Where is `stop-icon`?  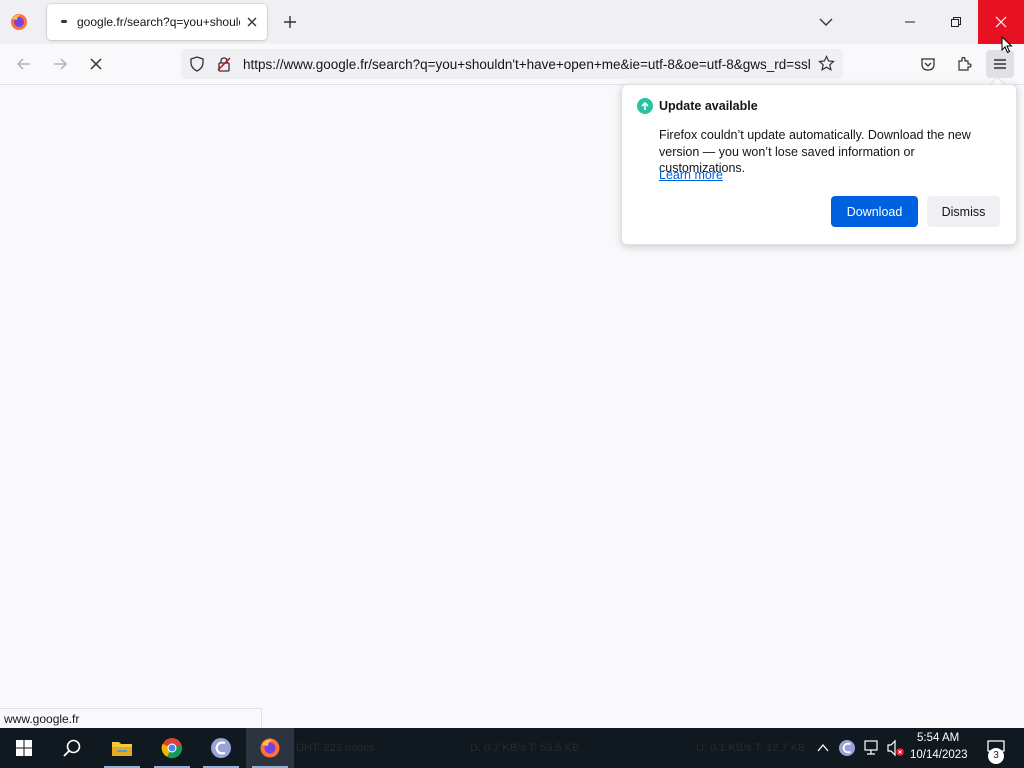 stop-icon is located at coordinates (96, 64).